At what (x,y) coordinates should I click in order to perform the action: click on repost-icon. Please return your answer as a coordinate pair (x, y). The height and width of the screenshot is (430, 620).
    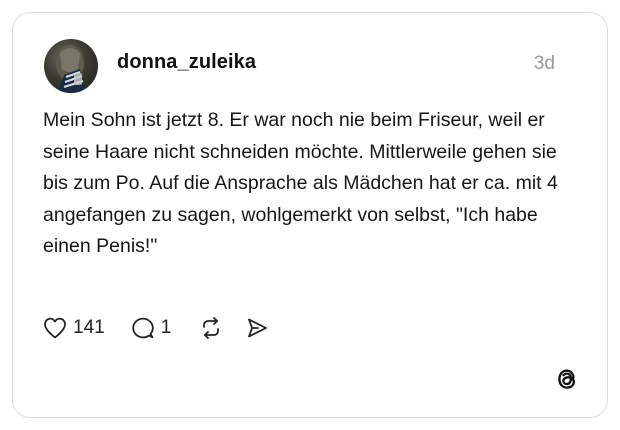
    Looking at the image, I should click on (211, 328).